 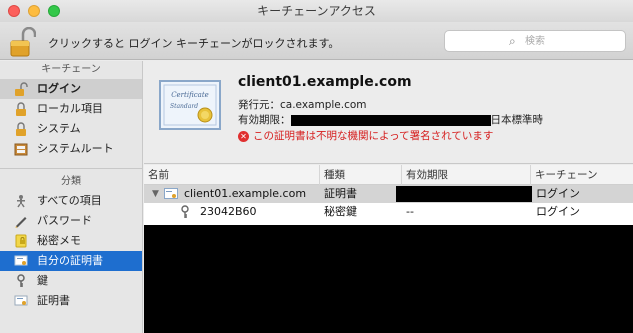 What do you see at coordinates (190, 95) in the screenshot?
I see `certificate-image-title: Certificate` at bounding box center [190, 95].